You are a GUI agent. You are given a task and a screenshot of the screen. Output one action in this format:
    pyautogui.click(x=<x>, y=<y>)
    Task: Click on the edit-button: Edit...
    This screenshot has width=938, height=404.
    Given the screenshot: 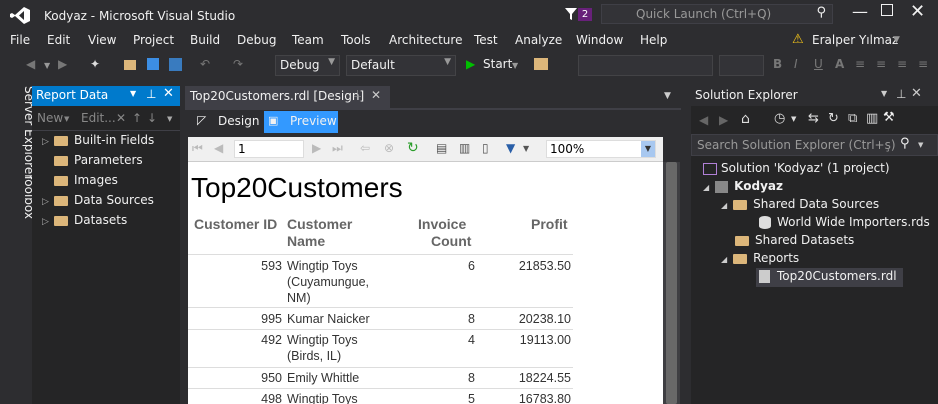 What is the action you would take?
    pyautogui.click(x=98, y=118)
    